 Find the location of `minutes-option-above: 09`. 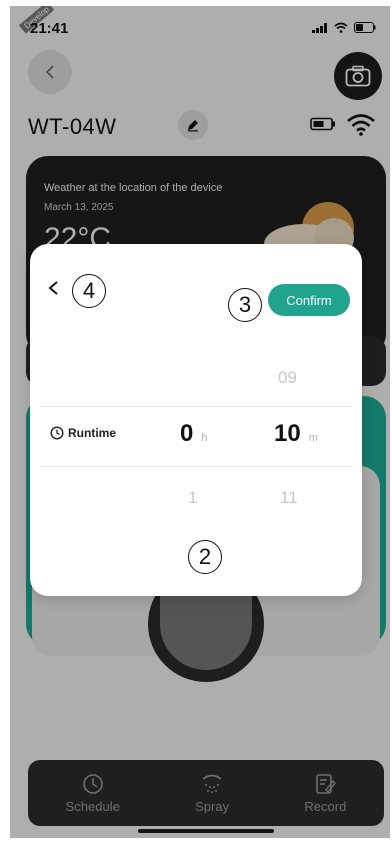

minutes-option-above: 09 is located at coordinates (287, 378).